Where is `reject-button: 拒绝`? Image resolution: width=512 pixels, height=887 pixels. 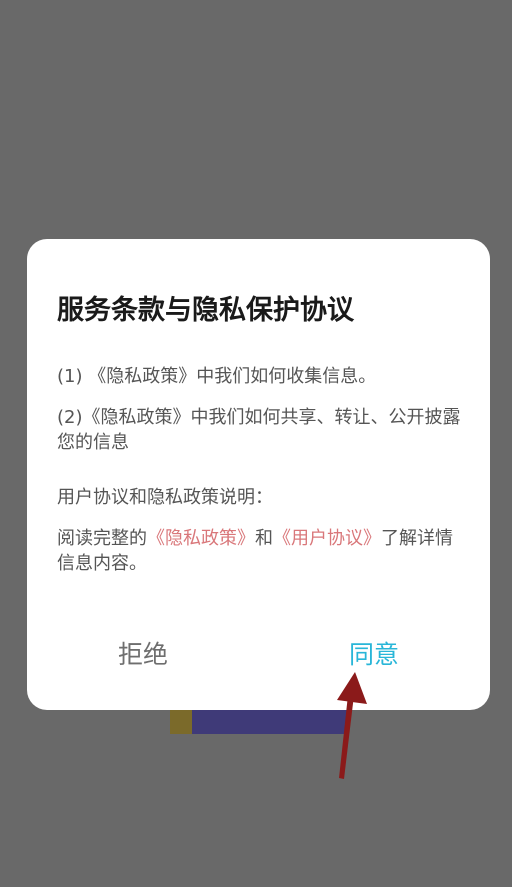
reject-button: 拒绝 is located at coordinates (143, 655).